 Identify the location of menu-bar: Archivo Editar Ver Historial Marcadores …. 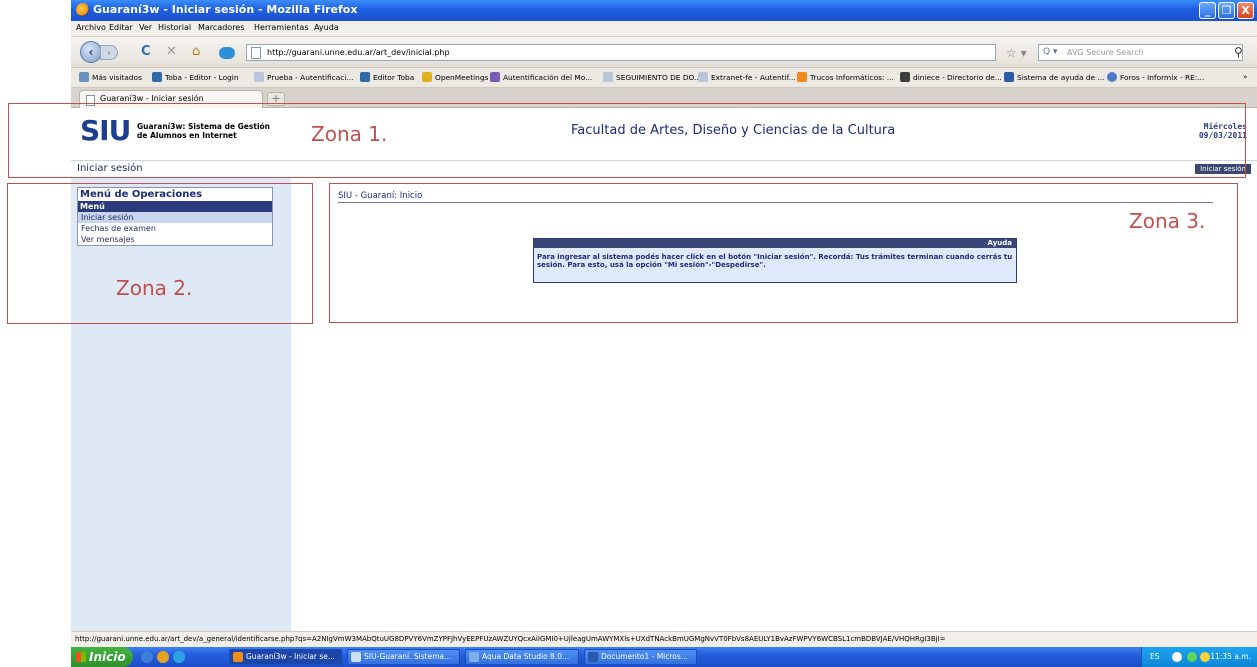
(664, 29).